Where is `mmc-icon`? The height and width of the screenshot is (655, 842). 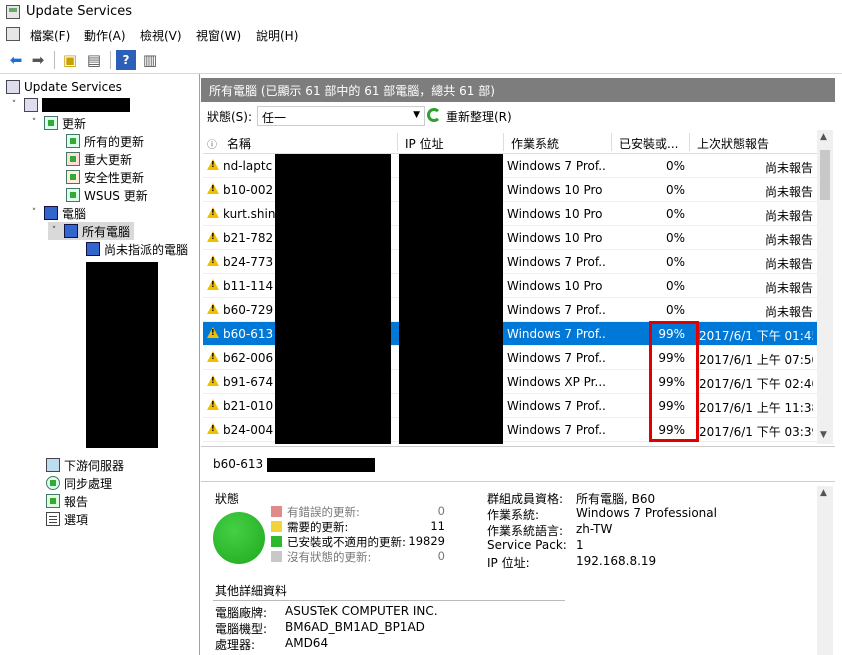
mmc-icon is located at coordinates (13, 34).